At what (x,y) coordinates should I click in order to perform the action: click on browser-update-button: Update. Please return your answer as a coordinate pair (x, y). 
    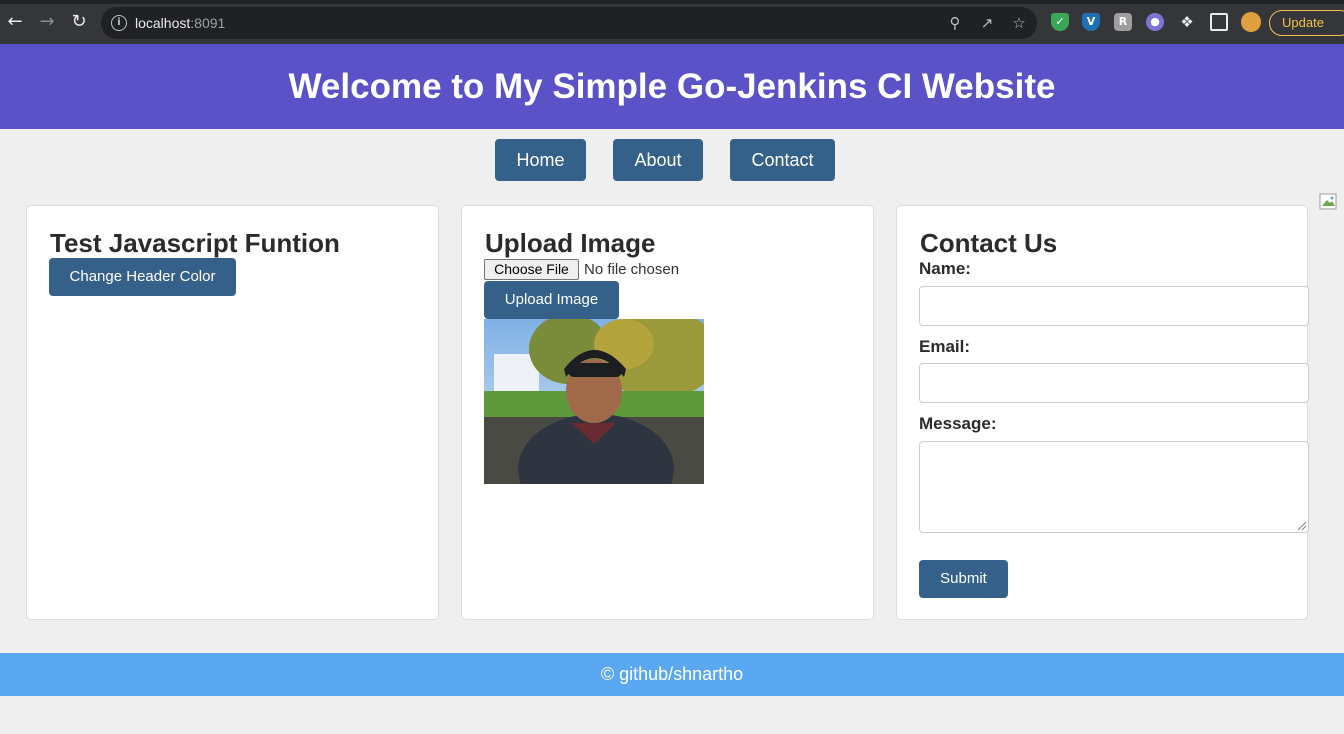
    Looking at the image, I should click on (1306, 23).